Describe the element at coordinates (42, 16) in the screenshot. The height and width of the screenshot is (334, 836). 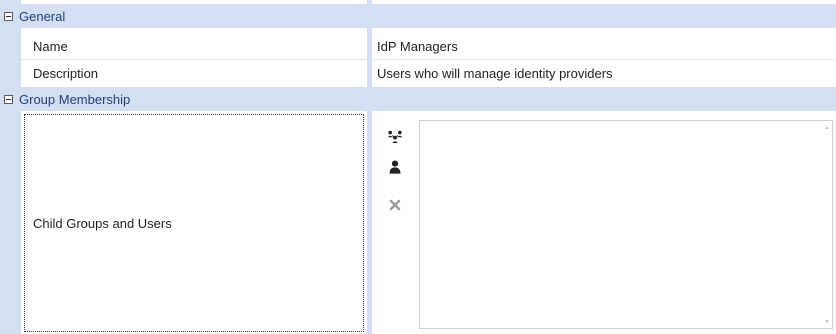
I see `category-general-title: General` at that location.